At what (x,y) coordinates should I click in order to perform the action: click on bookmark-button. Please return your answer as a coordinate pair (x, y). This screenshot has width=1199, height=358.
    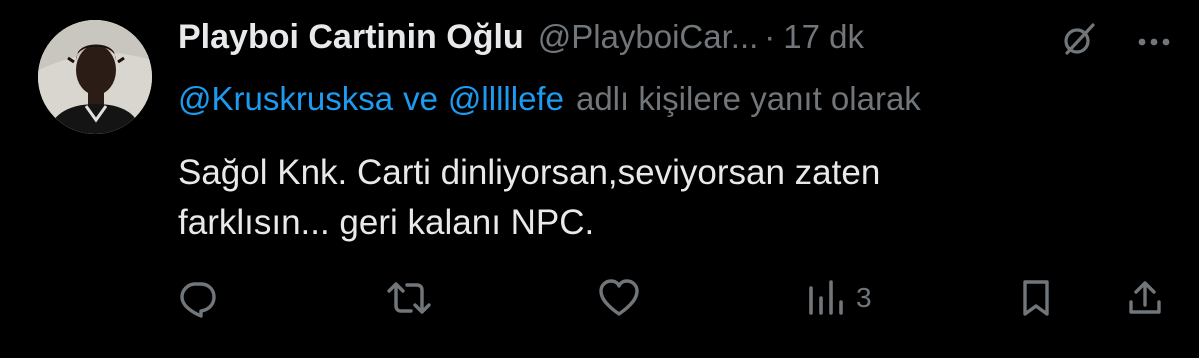
    Looking at the image, I should click on (1036, 298).